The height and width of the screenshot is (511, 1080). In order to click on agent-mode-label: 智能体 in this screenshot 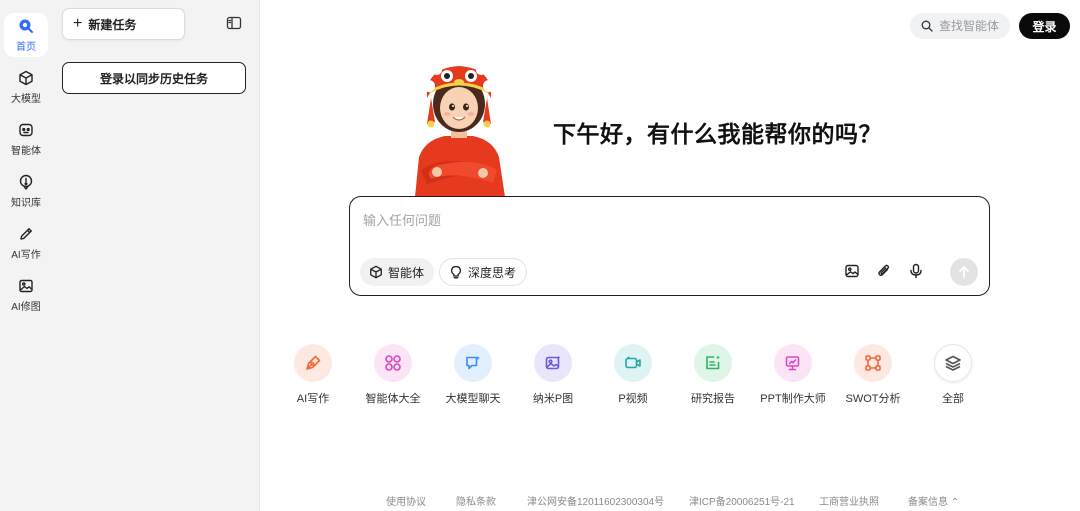, I will do `click(406, 272)`.